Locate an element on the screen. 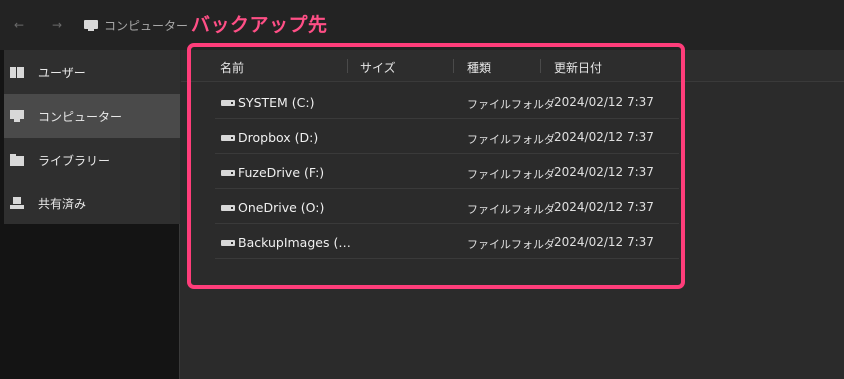 The width and height of the screenshot is (844, 379). sidebar-item-label: 共有済み is located at coordinates (62, 203).